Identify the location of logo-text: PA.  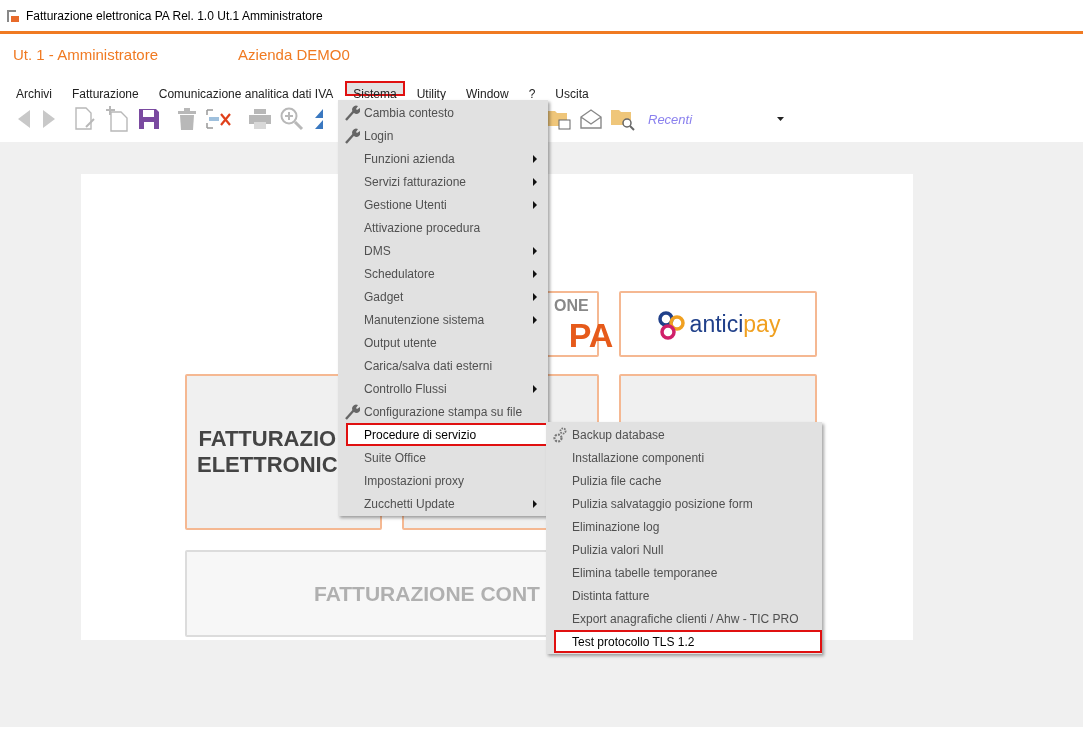
(591, 335).